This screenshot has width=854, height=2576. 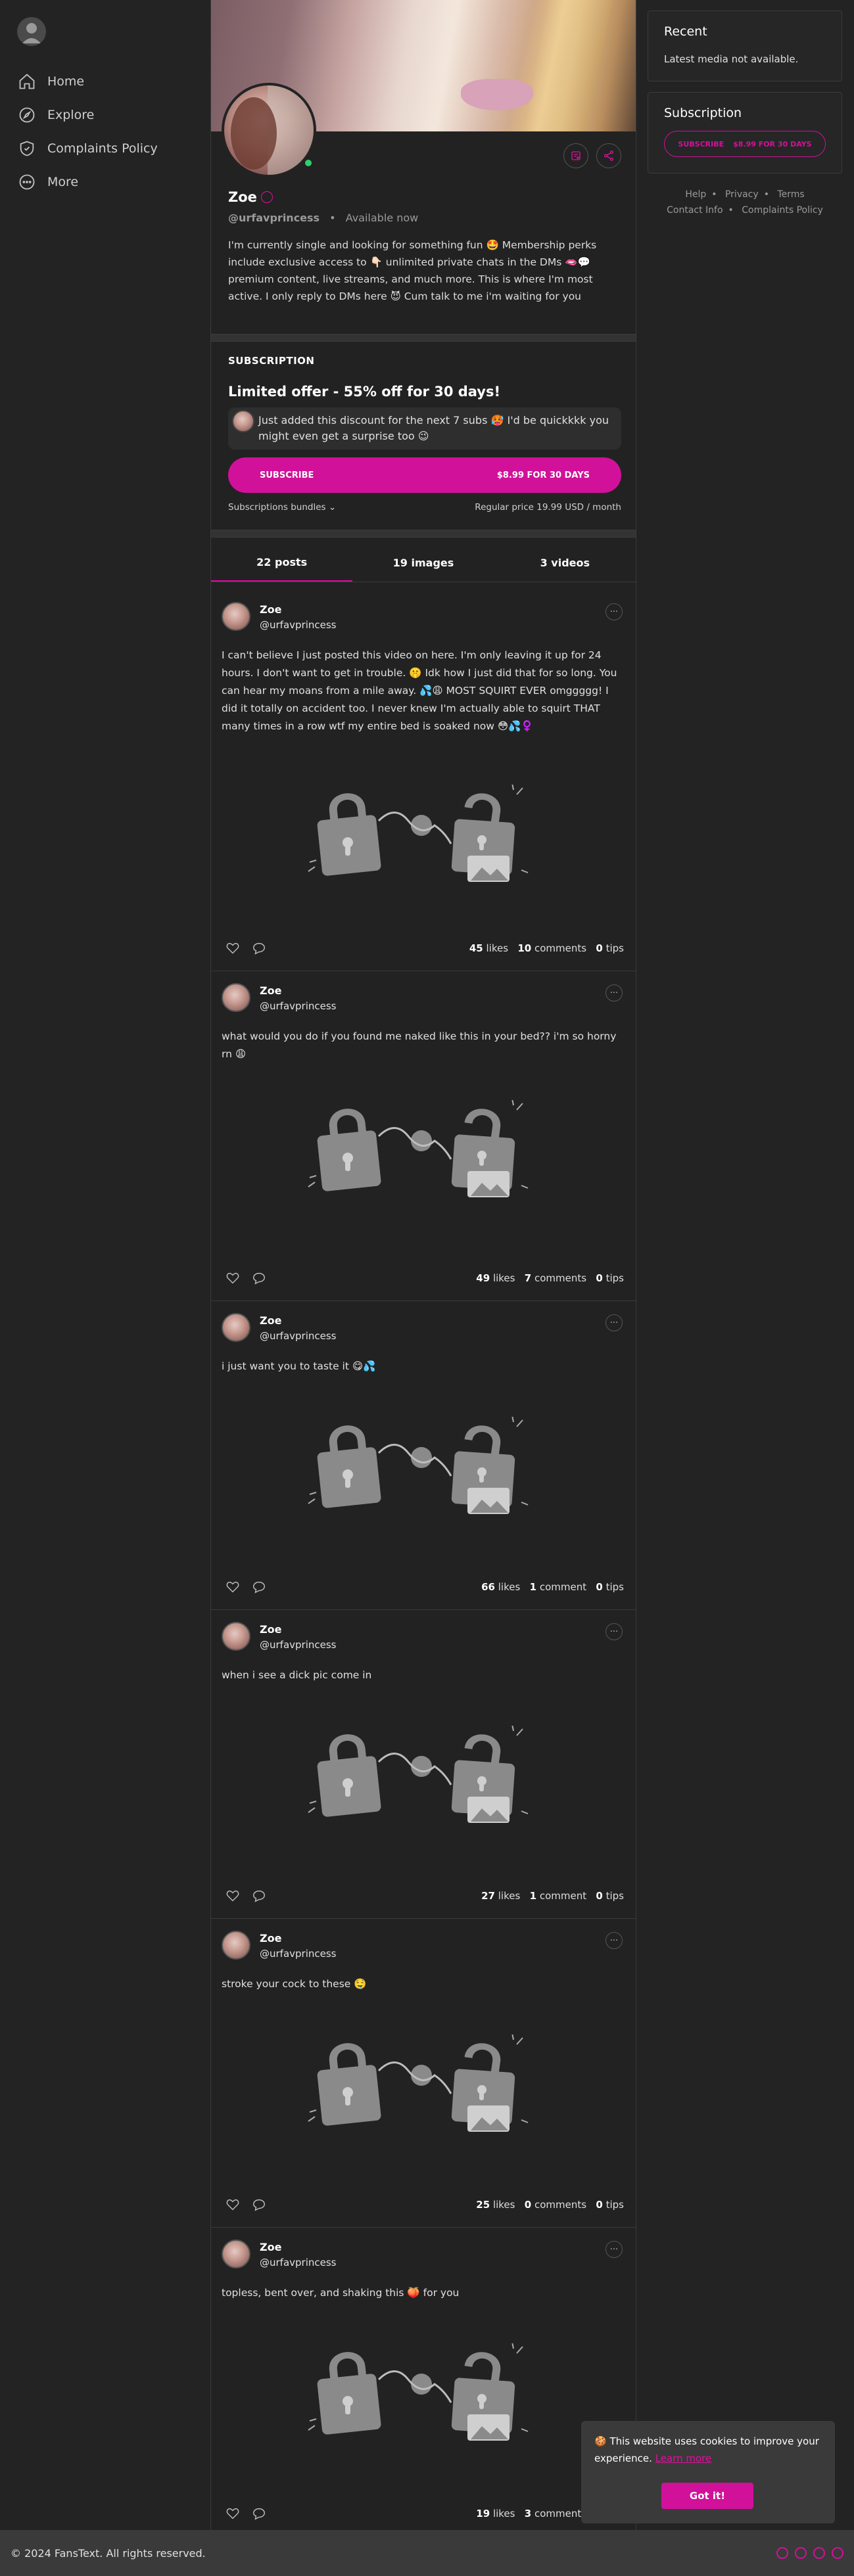 What do you see at coordinates (308, 163) in the screenshot?
I see `online-status-dot` at bounding box center [308, 163].